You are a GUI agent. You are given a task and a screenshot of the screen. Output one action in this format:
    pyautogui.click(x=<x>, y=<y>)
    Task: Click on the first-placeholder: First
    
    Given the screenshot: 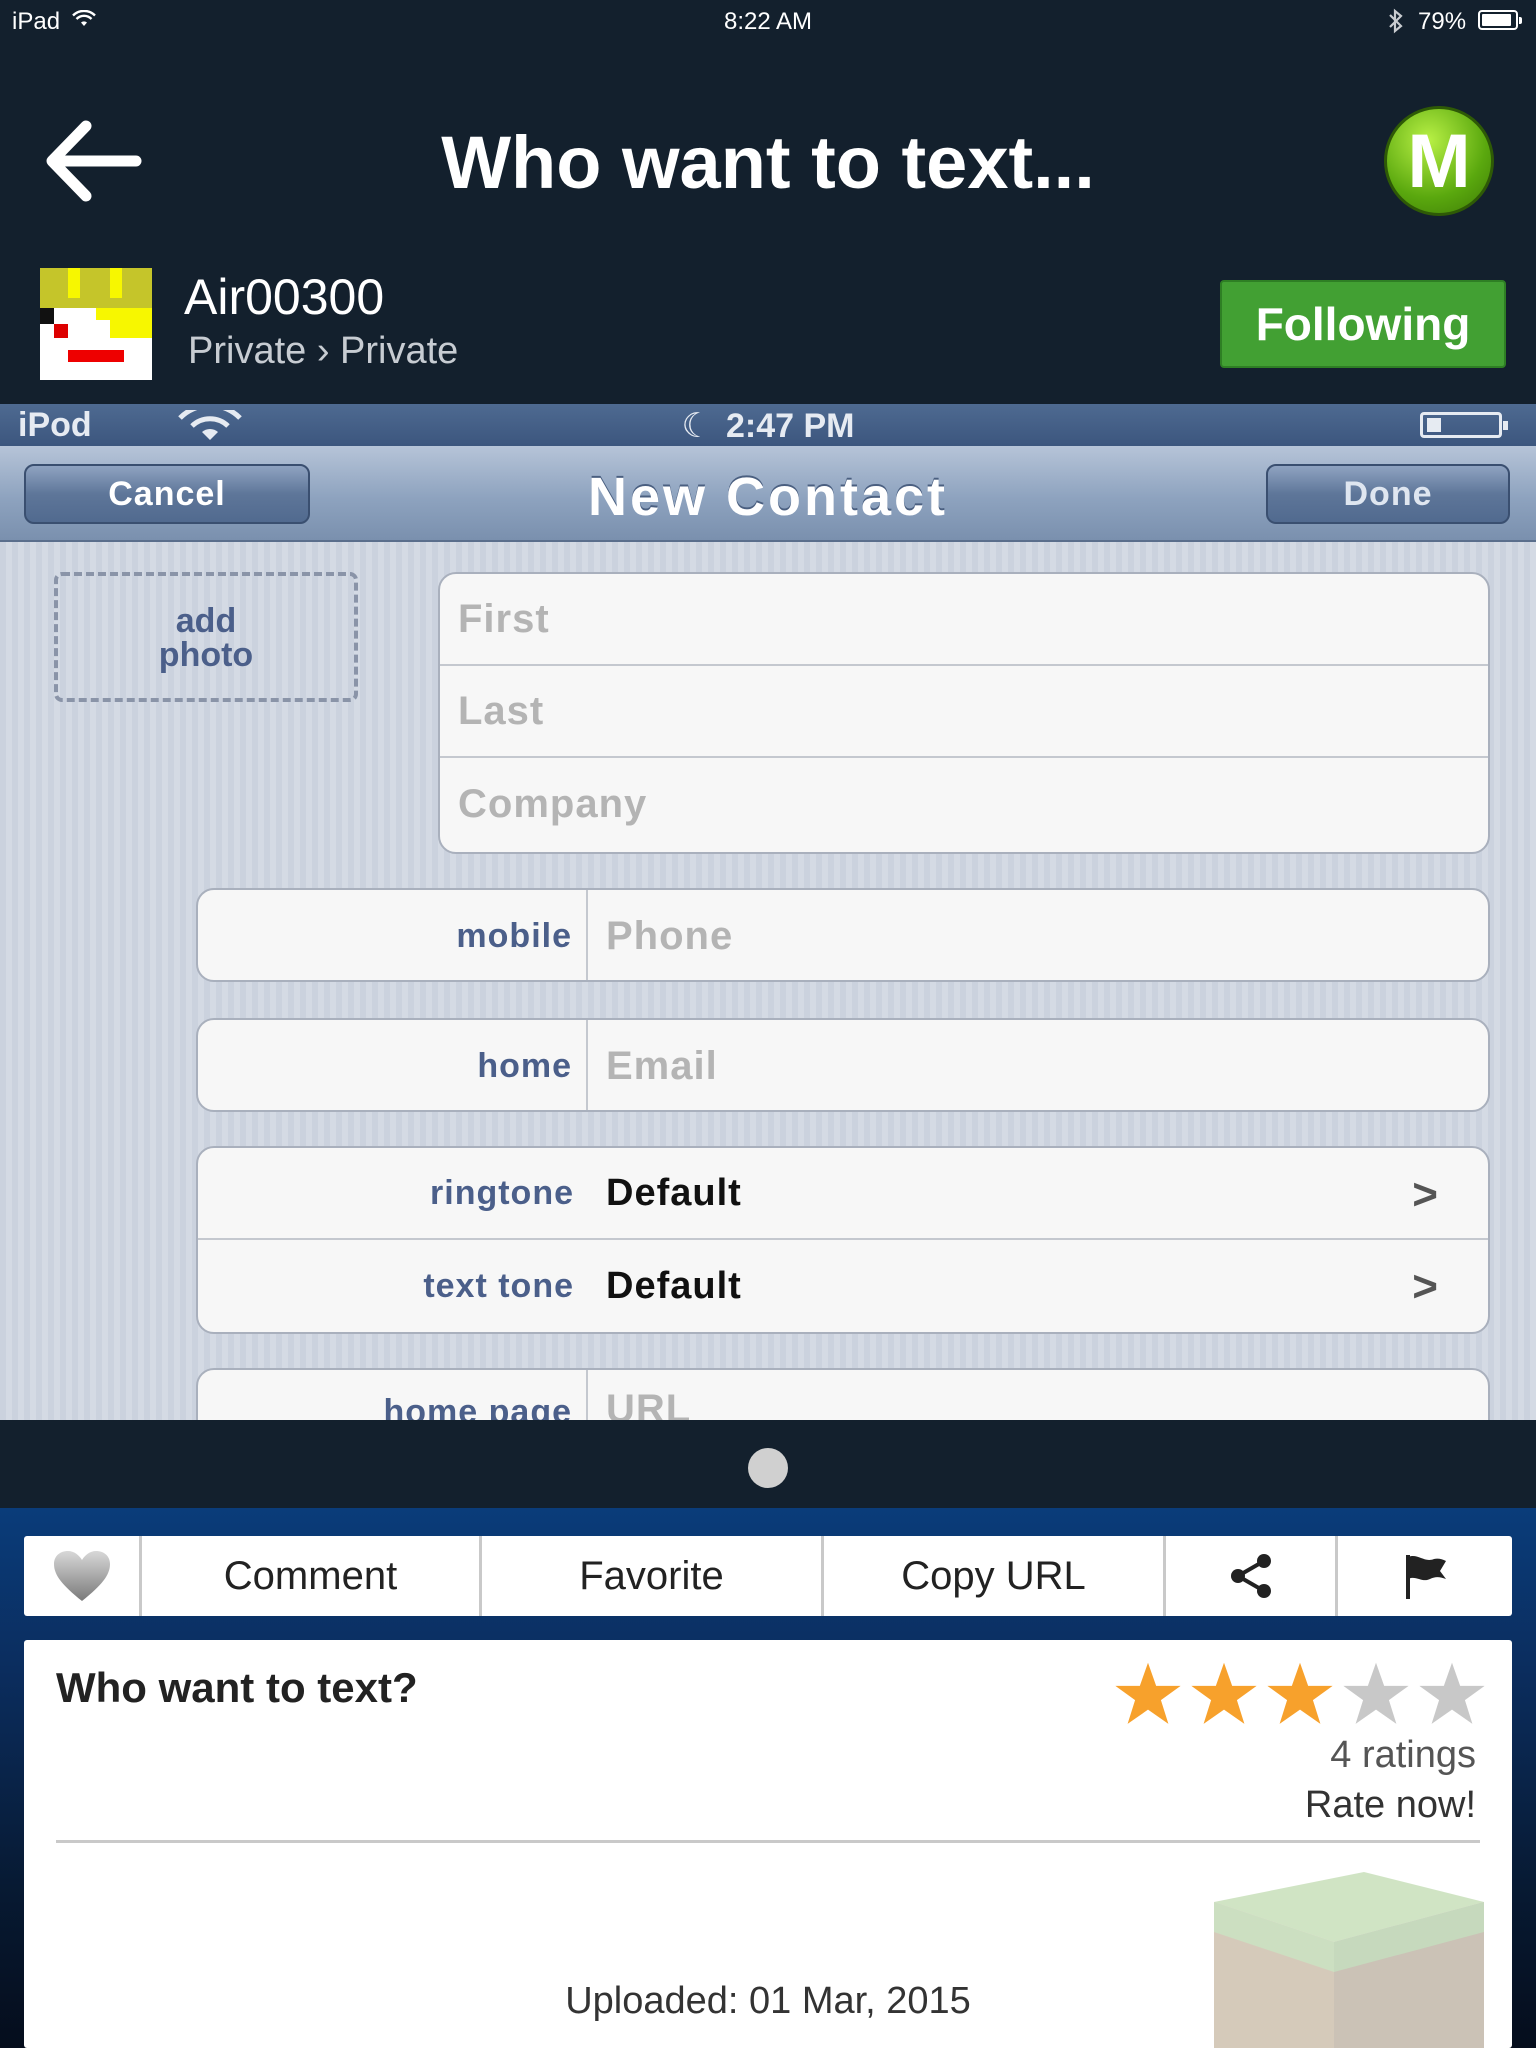 What is the action you would take?
    pyautogui.click(x=504, y=618)
    